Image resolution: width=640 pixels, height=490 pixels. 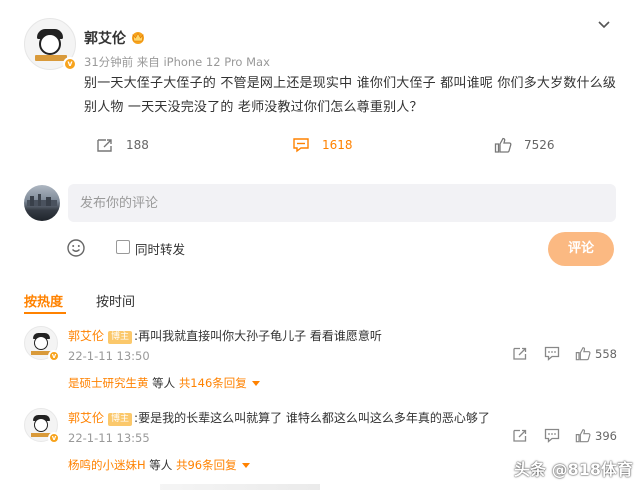 What do you see at coordinates (109, 356) in the screenshot?
I see `comment-time: 22-1-11 13:50` at bounding box center [109, 356].